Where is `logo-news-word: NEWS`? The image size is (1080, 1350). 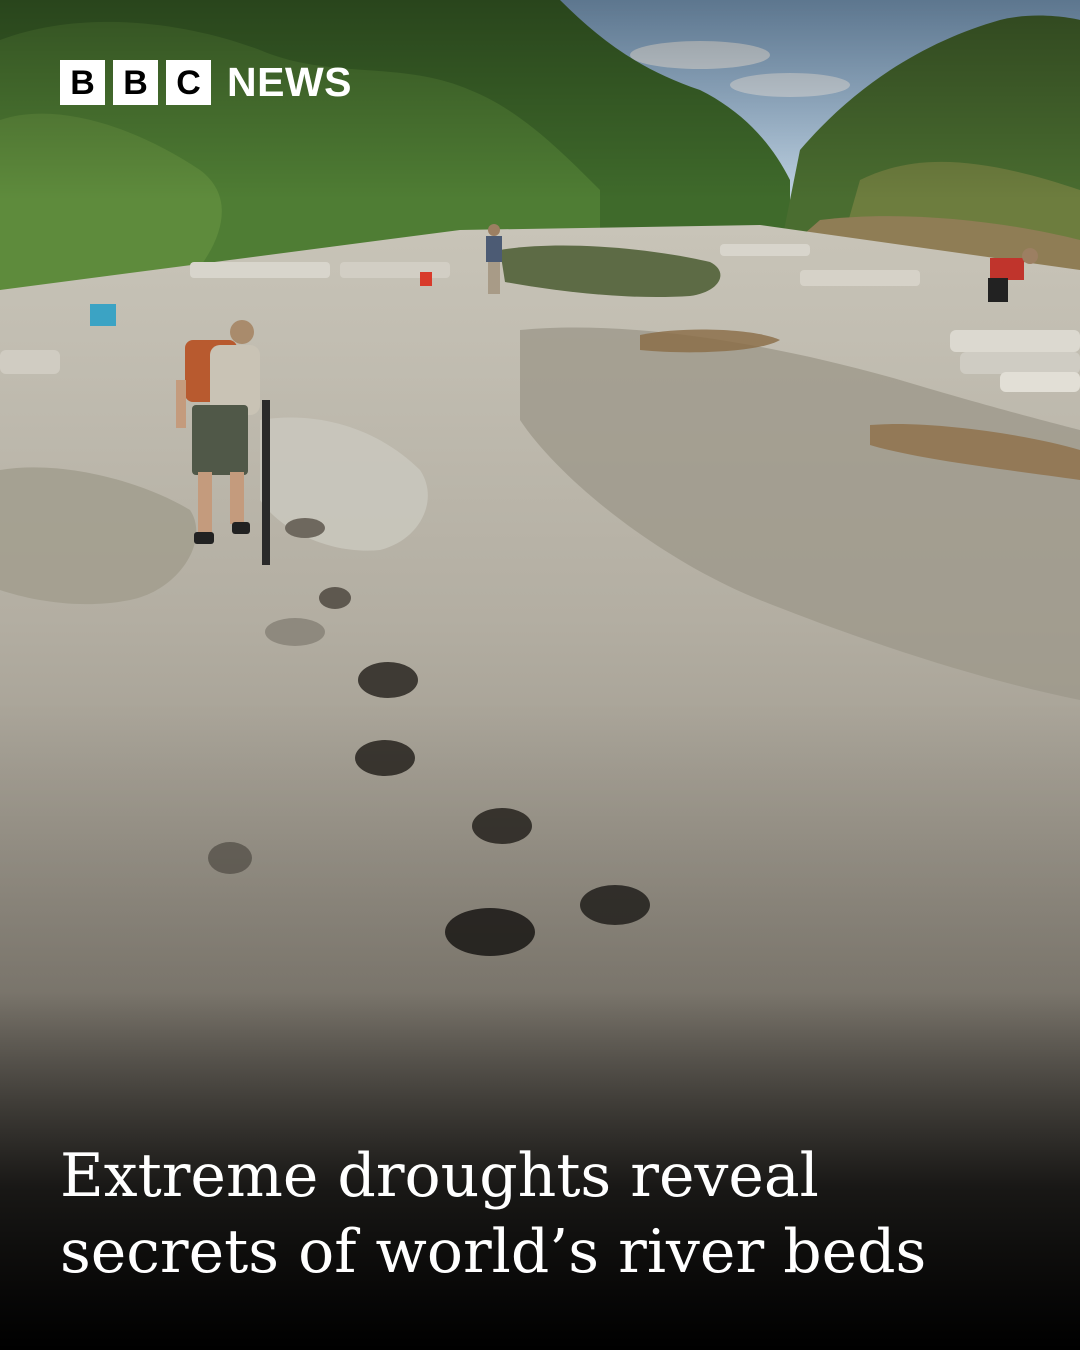 logo-news-word: NEWS is located at coordinates (289, 82).